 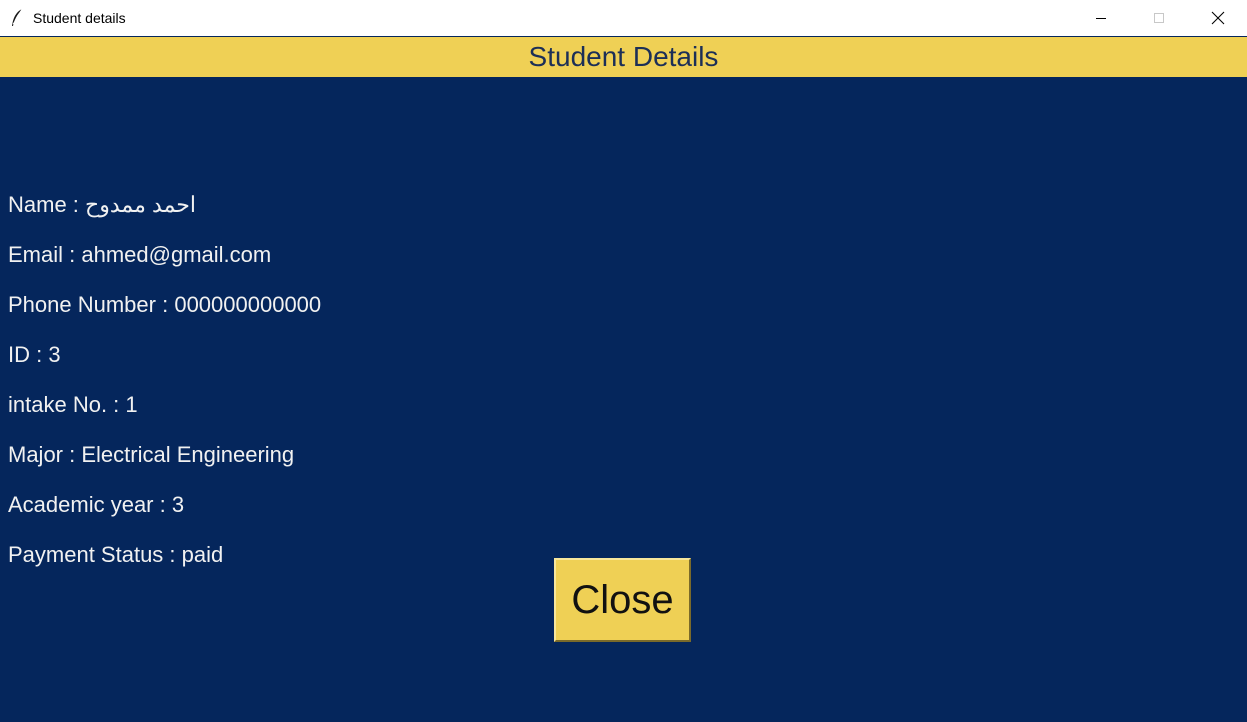 What do you see at coordinates (17, 18) in the screenshot?
I see `feather-icon` at bounding box center [17, 18].